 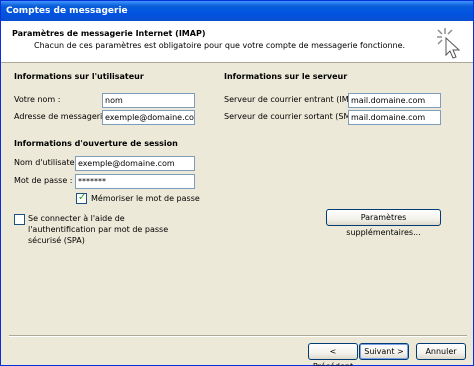 I want to click on spa-checkbox, so click(x=19, y=219).